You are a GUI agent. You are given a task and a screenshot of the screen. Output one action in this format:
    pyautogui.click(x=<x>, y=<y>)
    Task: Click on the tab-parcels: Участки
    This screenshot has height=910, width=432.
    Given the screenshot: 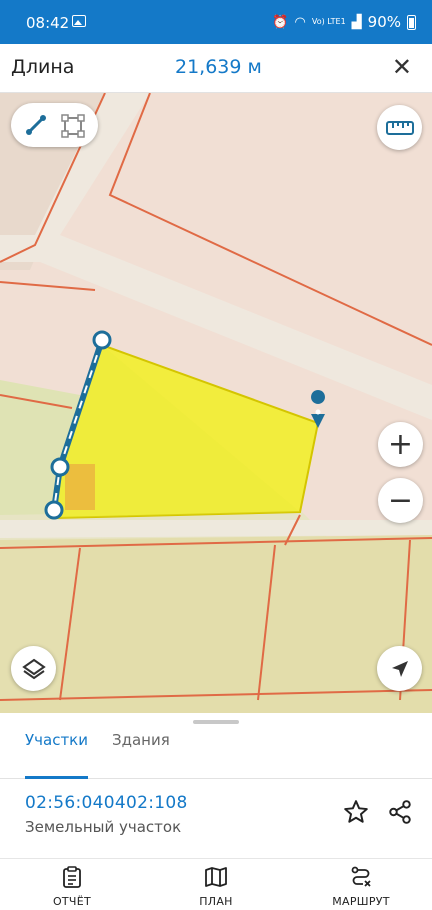 What is the action you would take?
    pyautogui.click(x=56, y=756)
    